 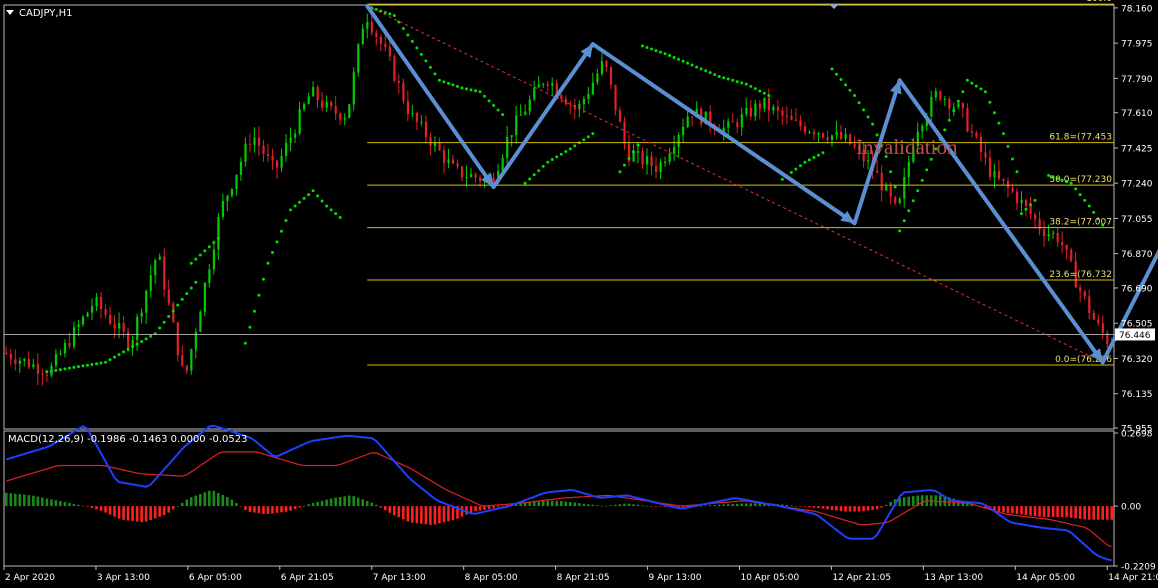 I want to click on time-tick-label: 14 Apr 21:05, so click(x=1133, y=578).